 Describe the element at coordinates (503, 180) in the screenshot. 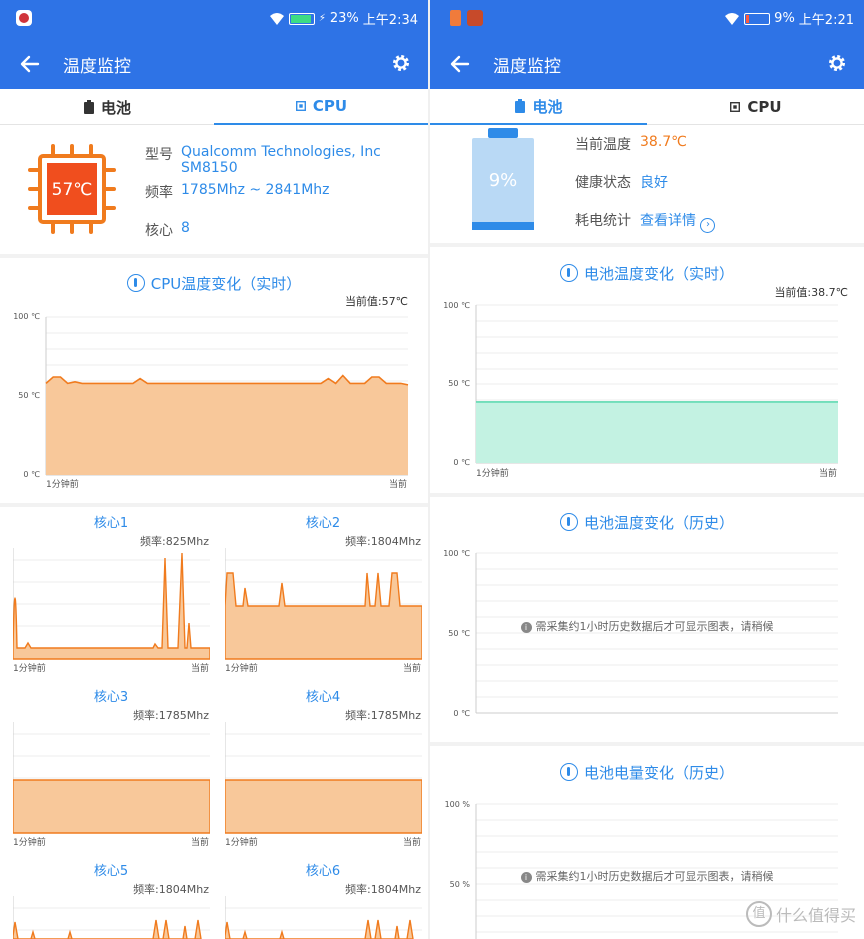

I see `battery-percent-label: 9%` at that location.